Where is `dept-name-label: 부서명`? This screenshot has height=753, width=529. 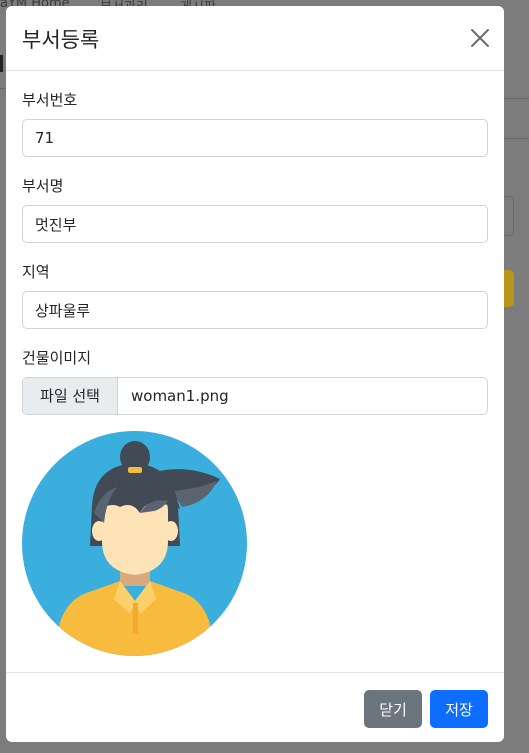
dept-name-label: 부서명 is located at coordinates (43, 186).